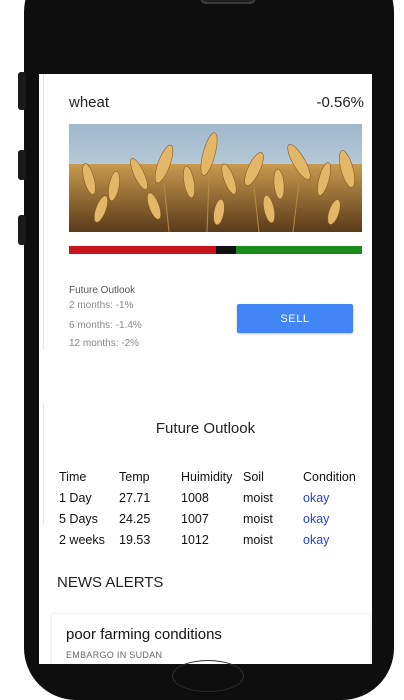 Image resolution: width=404 pixels, height=700 pixels. I want to click on crop-change-percent: -0.56%, so click(340, 102).